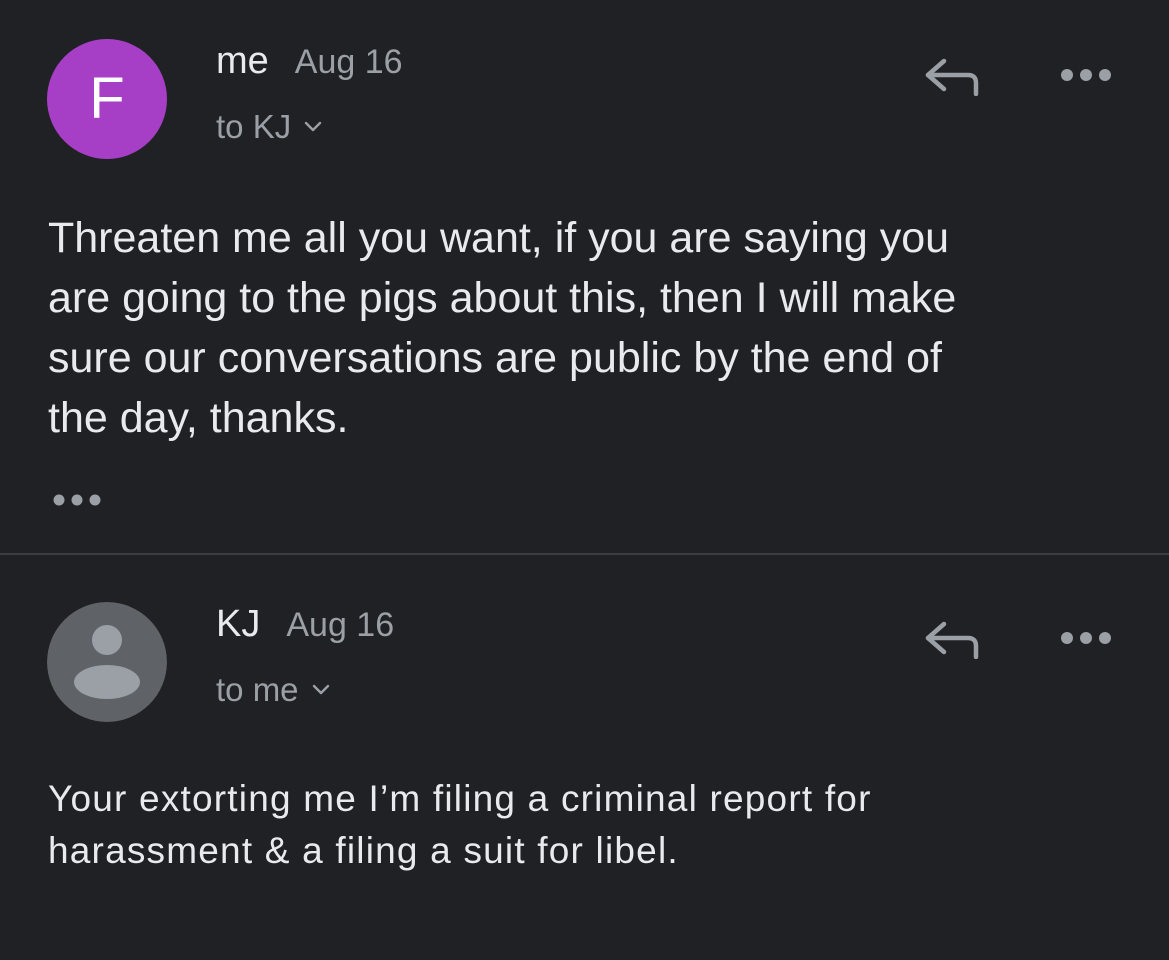 This screenshot has height=960, width=1169. Describe the element at coordinates (257, 689) in the screenshot. I see `recipient-label: to me` at that location.